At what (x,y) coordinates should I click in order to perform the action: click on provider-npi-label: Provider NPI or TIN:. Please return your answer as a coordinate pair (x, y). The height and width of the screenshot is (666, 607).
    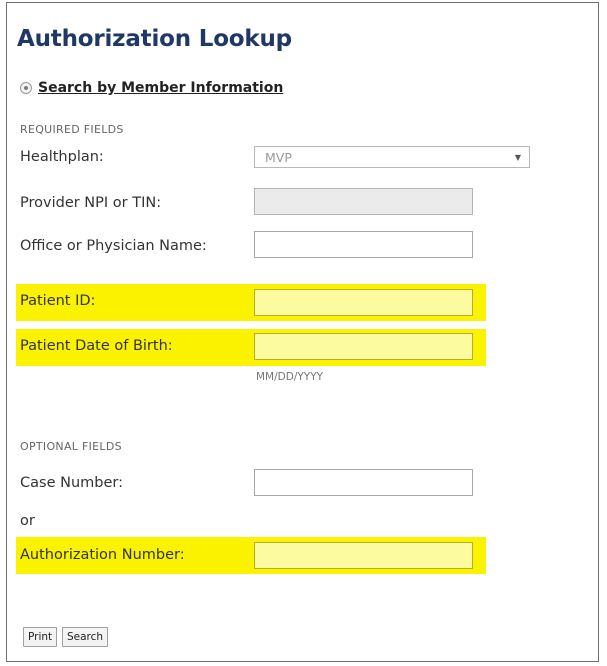
    Looking at the image, I should click on (91, 203).